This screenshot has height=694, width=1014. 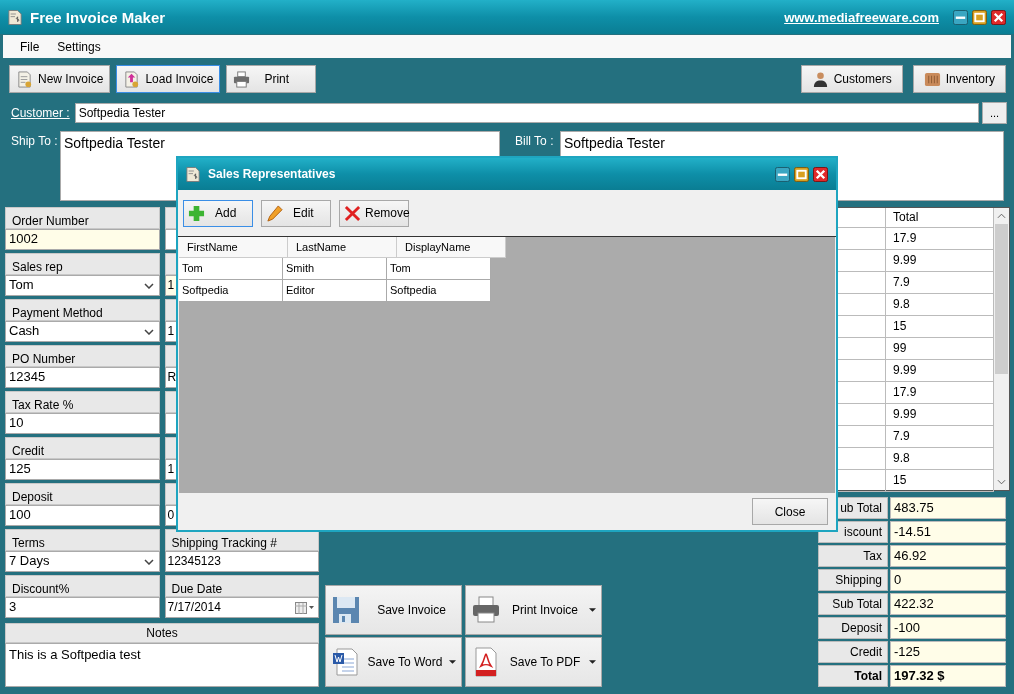 I want to click on summary-label: Deposit, so click(x=853, y=628).